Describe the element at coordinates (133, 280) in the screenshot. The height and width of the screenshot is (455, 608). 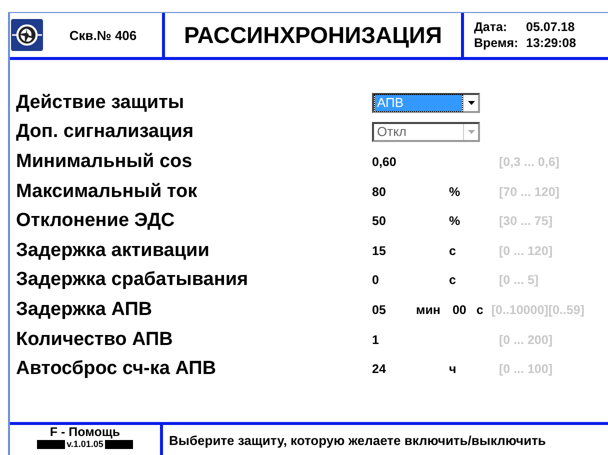
I see `parameter-label: Задержка срабатывания` at that location.